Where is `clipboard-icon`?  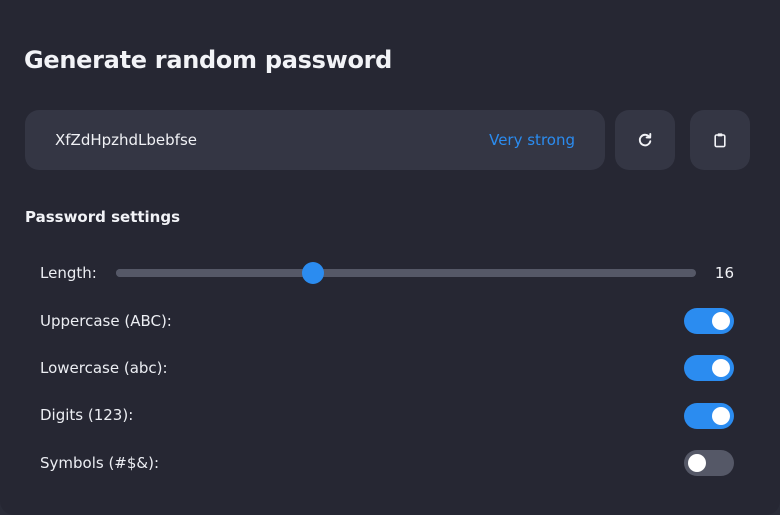
clipboard-icon is located at coordinates (720, 140).